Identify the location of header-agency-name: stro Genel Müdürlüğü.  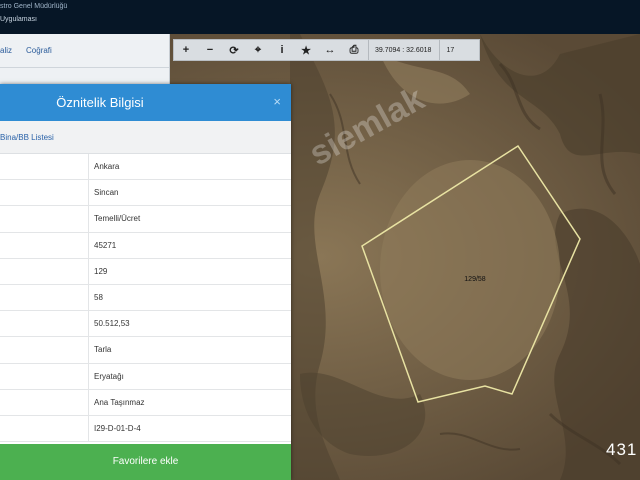
(34, 6).